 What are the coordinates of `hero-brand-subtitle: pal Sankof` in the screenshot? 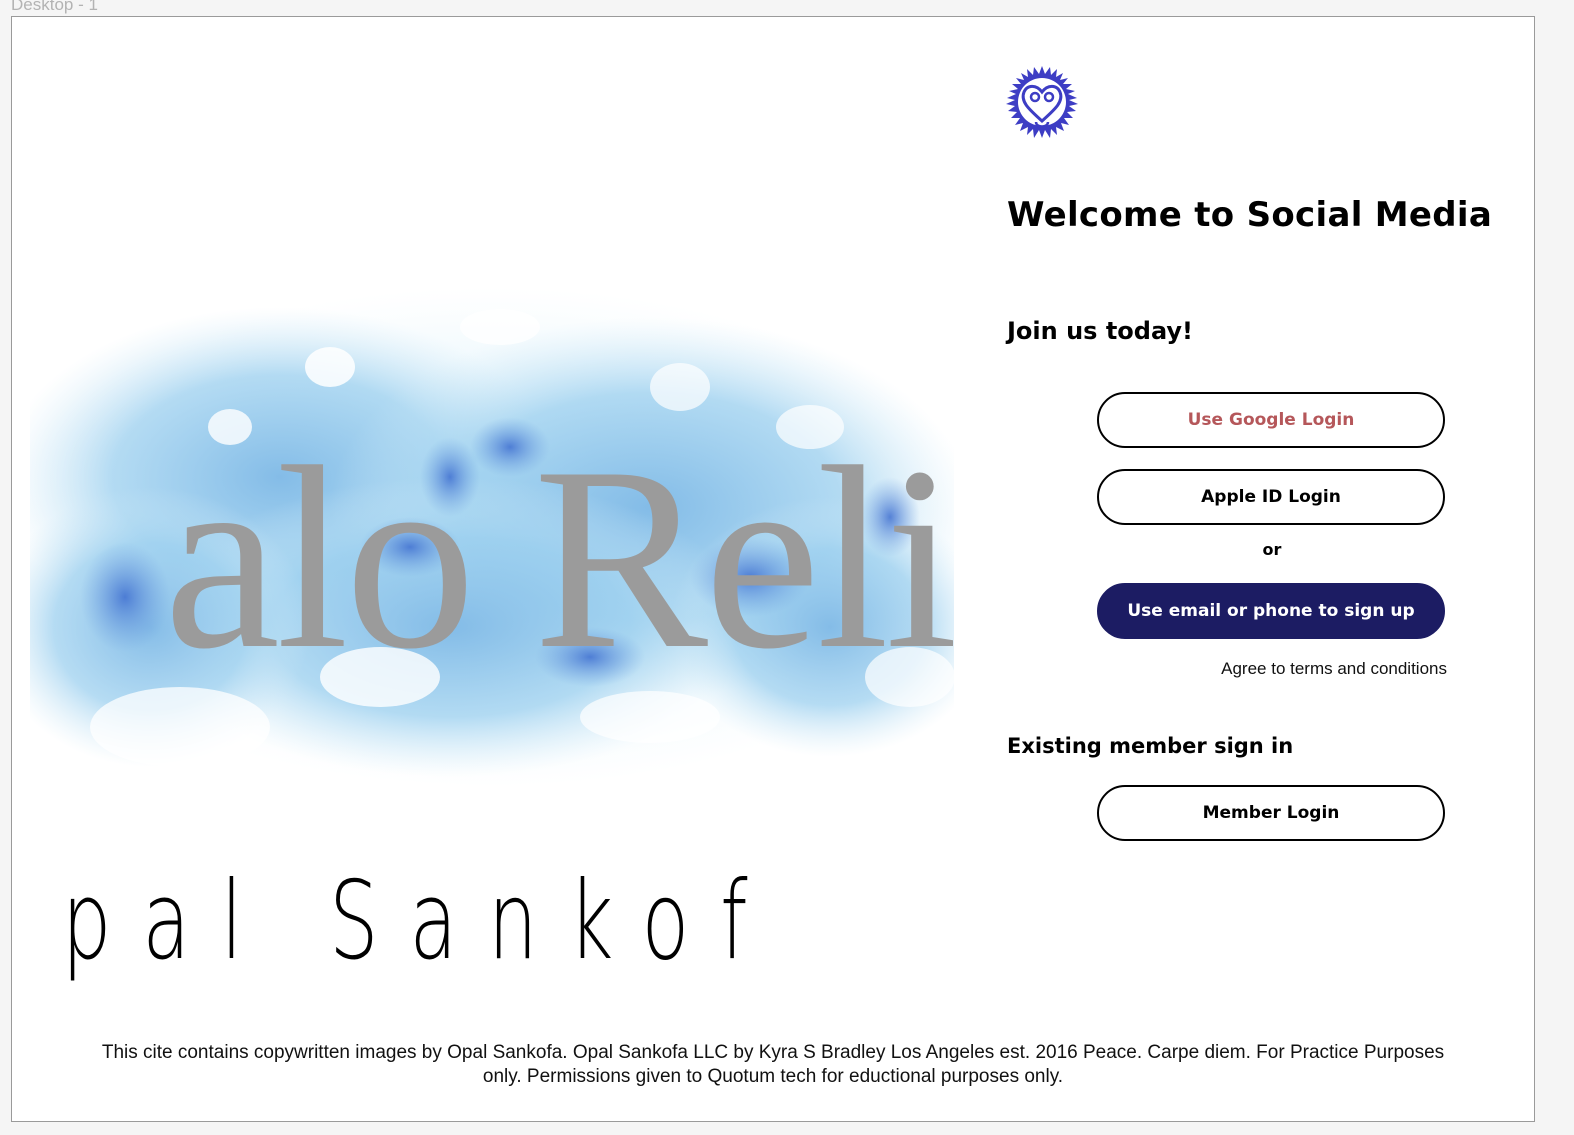 It's located at (420, 921).